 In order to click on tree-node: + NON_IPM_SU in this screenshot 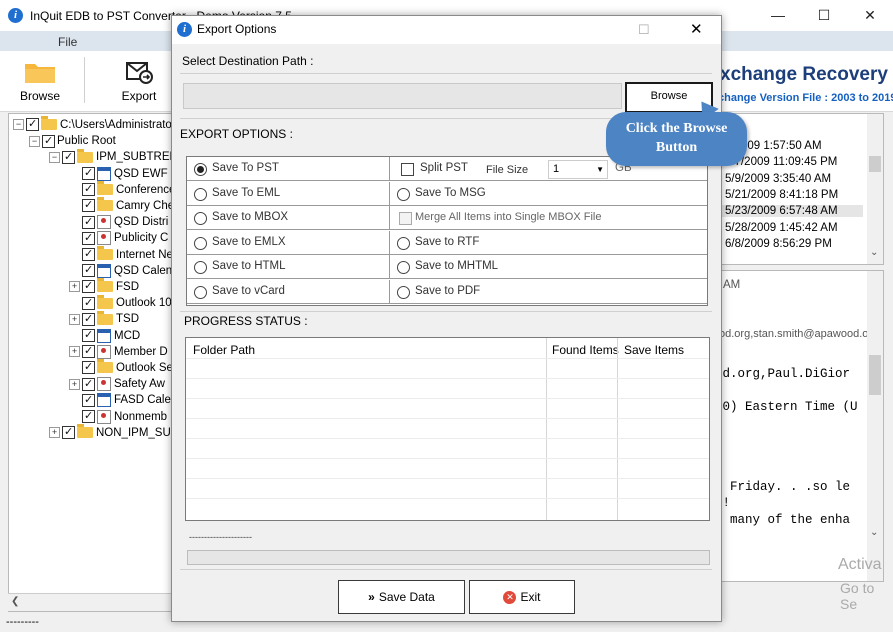, I will do `click(110, 432)`.